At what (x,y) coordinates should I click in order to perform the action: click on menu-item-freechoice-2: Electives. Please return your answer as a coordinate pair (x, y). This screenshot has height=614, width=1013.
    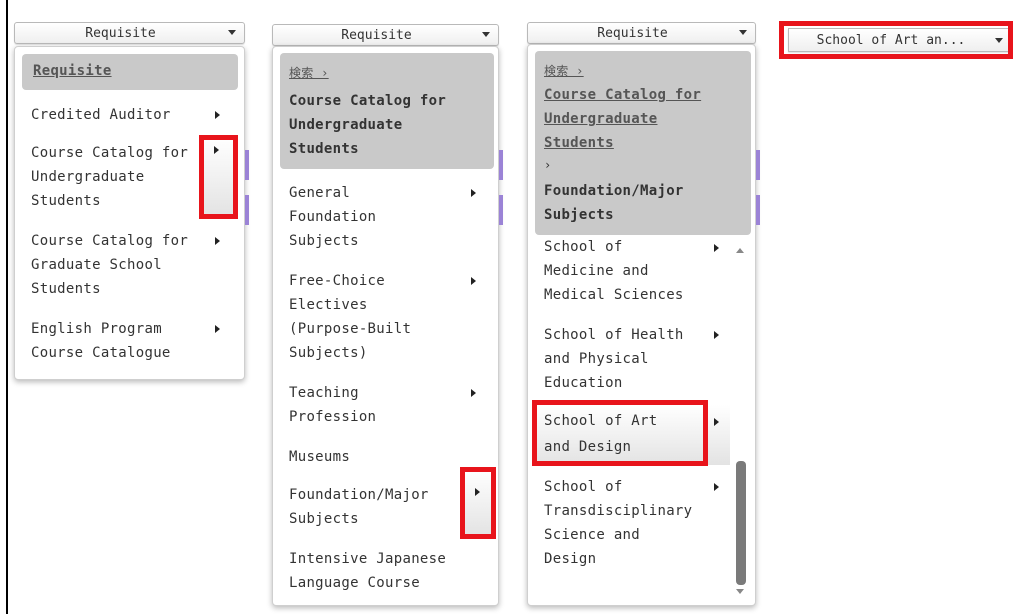
    Looking at the image, I should click on (328, 305).